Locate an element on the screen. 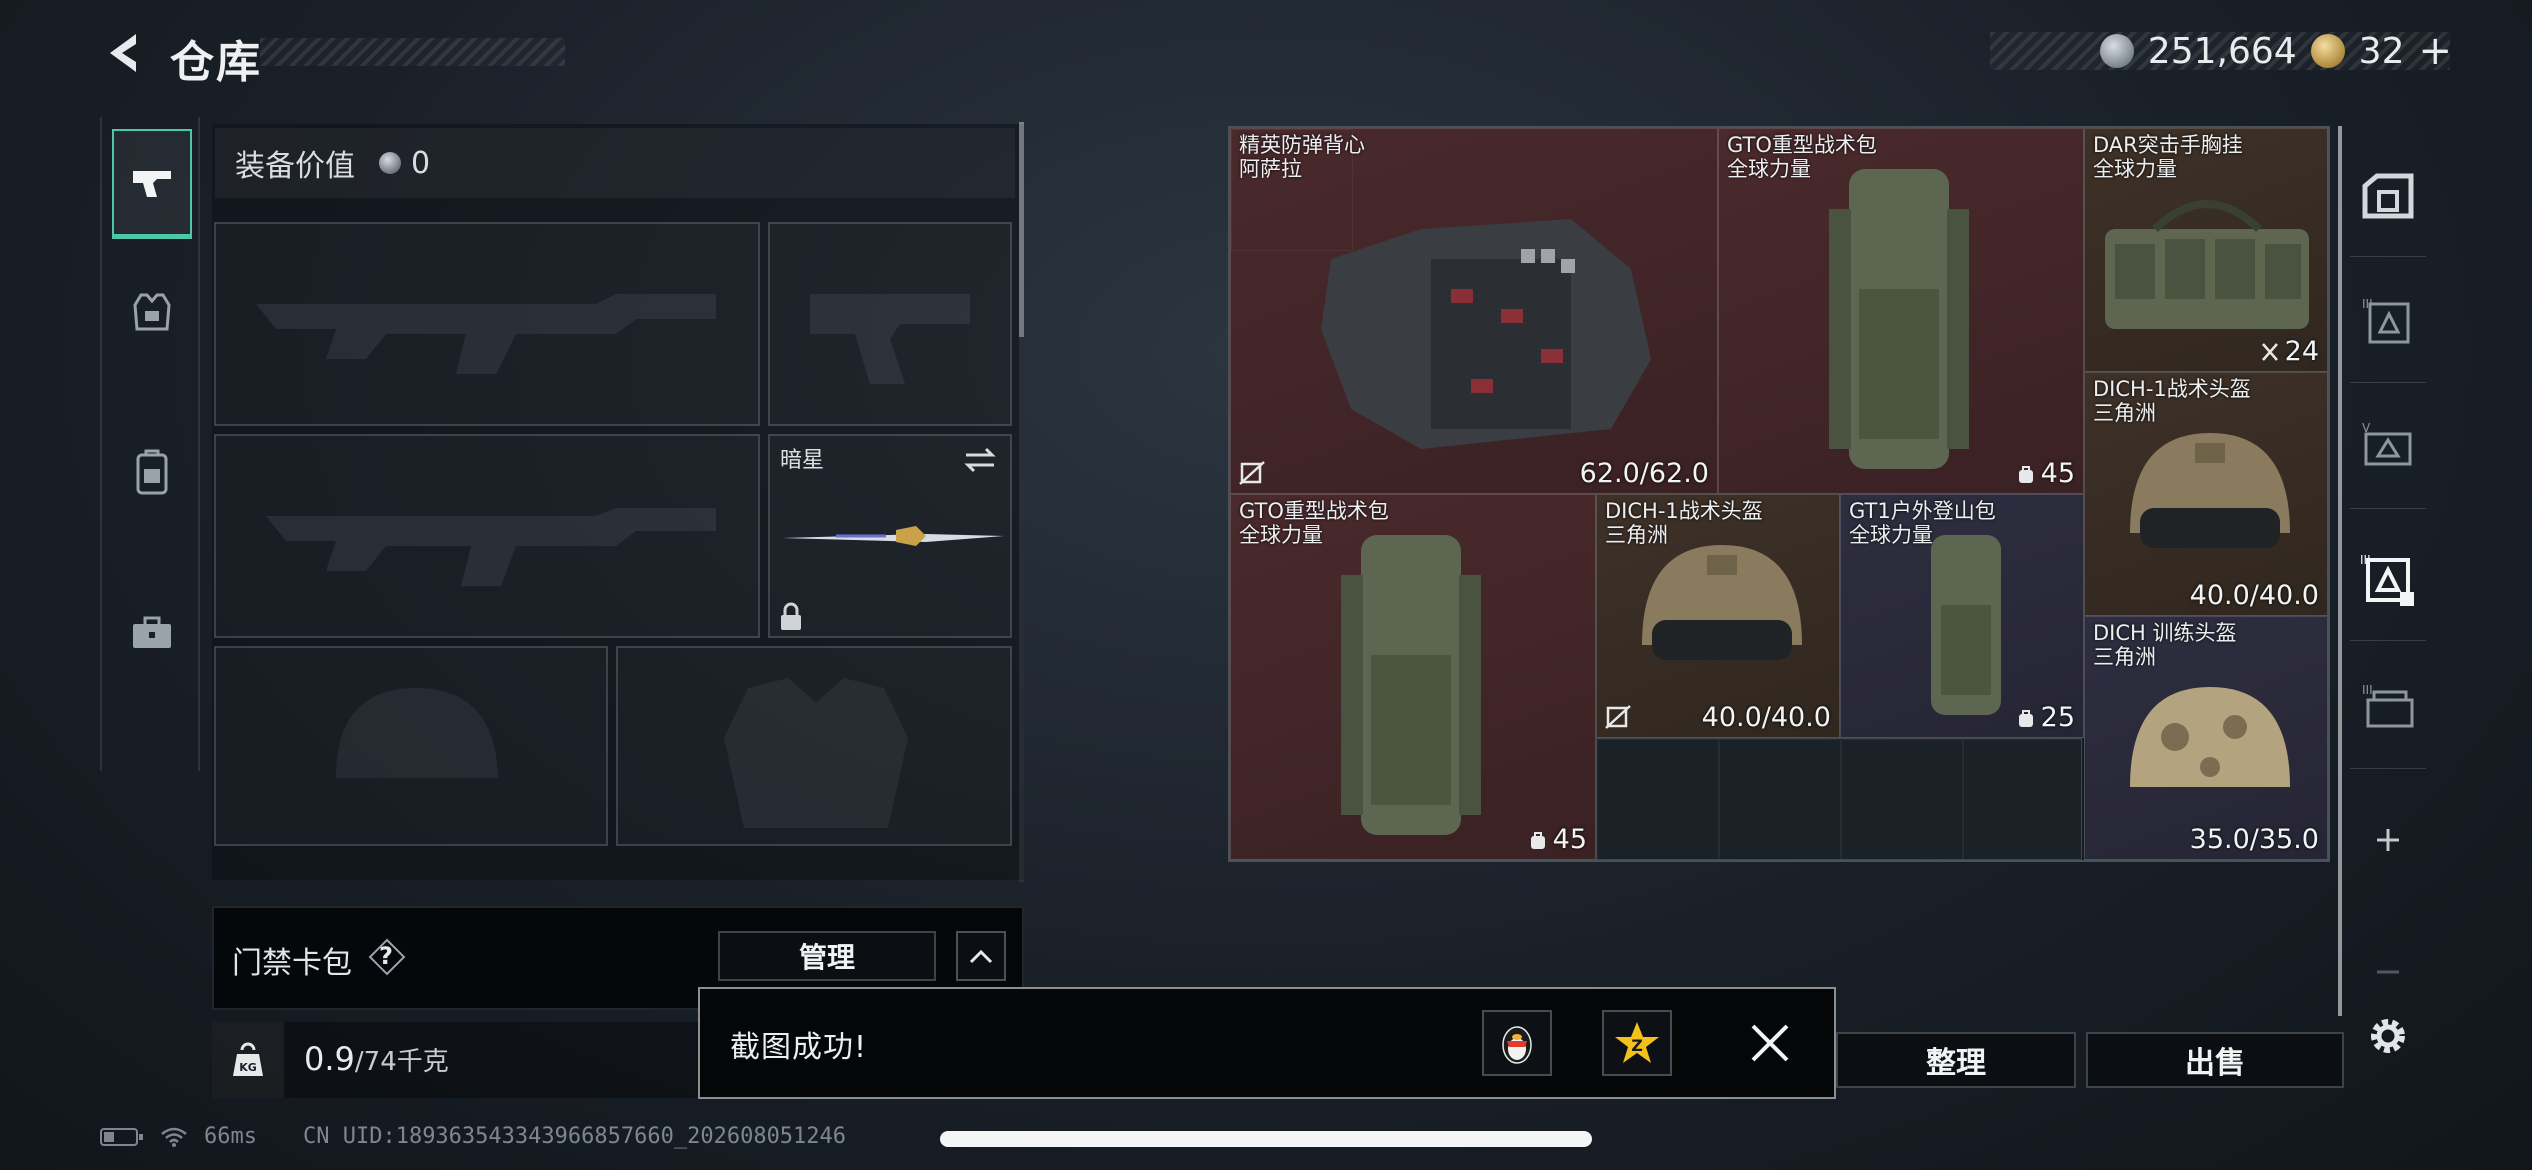  tab-backpack is located at coordinates (152, 472).